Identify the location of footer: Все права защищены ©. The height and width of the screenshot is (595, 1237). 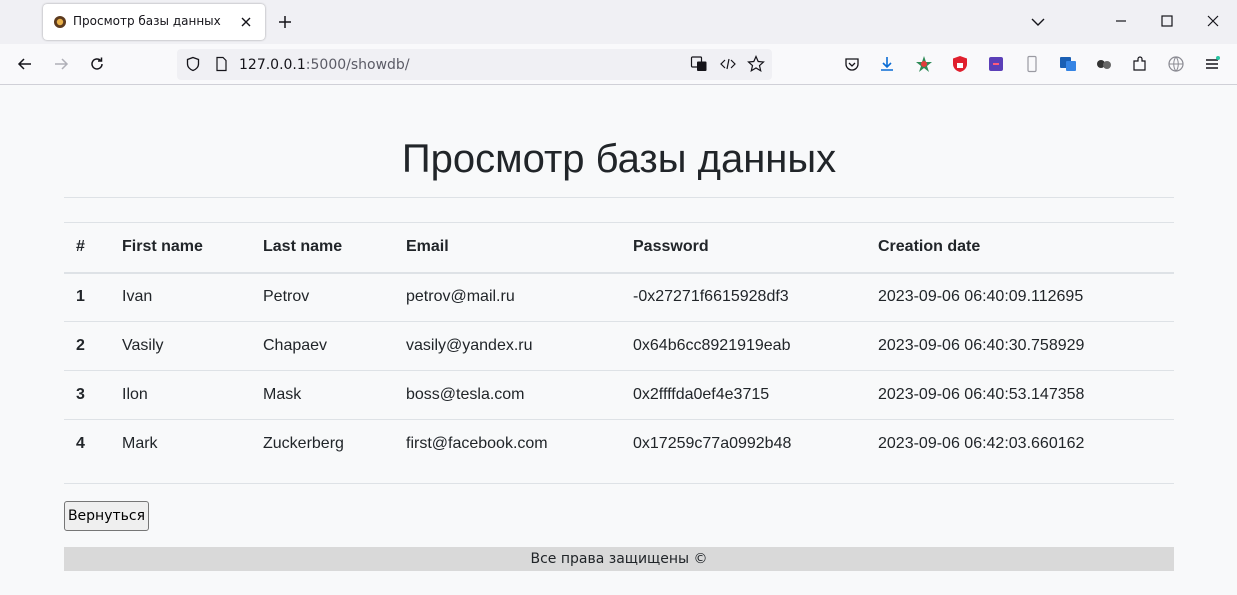
(619, 559).